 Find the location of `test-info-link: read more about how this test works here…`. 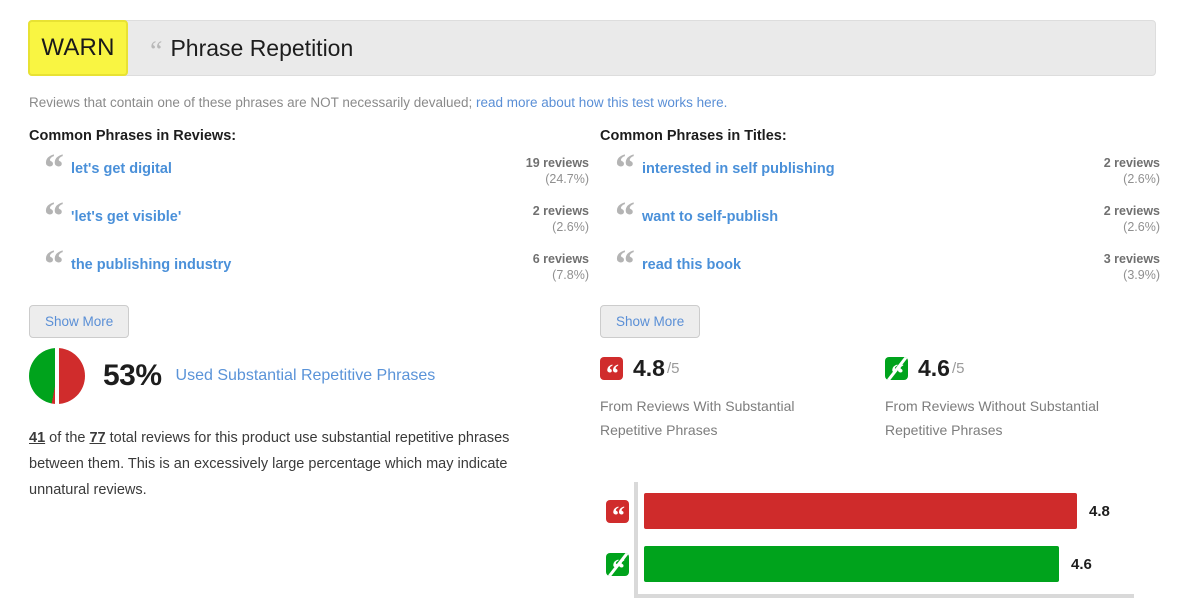

test-info-link: read more about how this test works here… is located at coordinates (601, 102).